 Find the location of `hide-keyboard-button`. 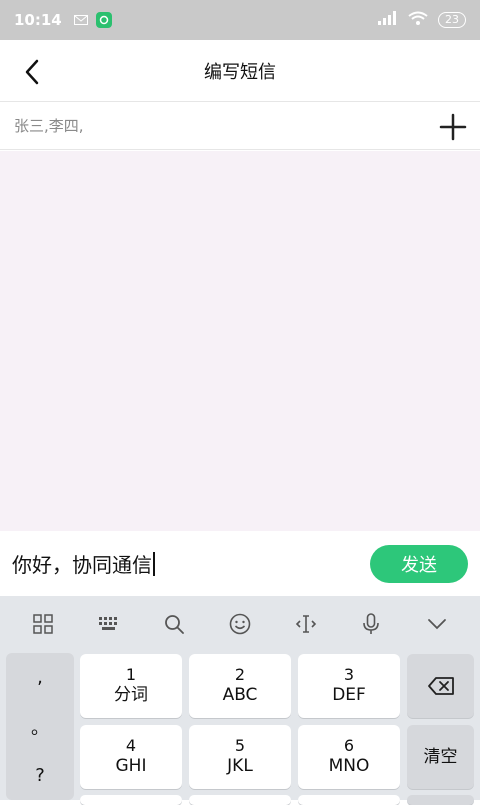

hide-keyboard-button is located at coordinates (437, 624).